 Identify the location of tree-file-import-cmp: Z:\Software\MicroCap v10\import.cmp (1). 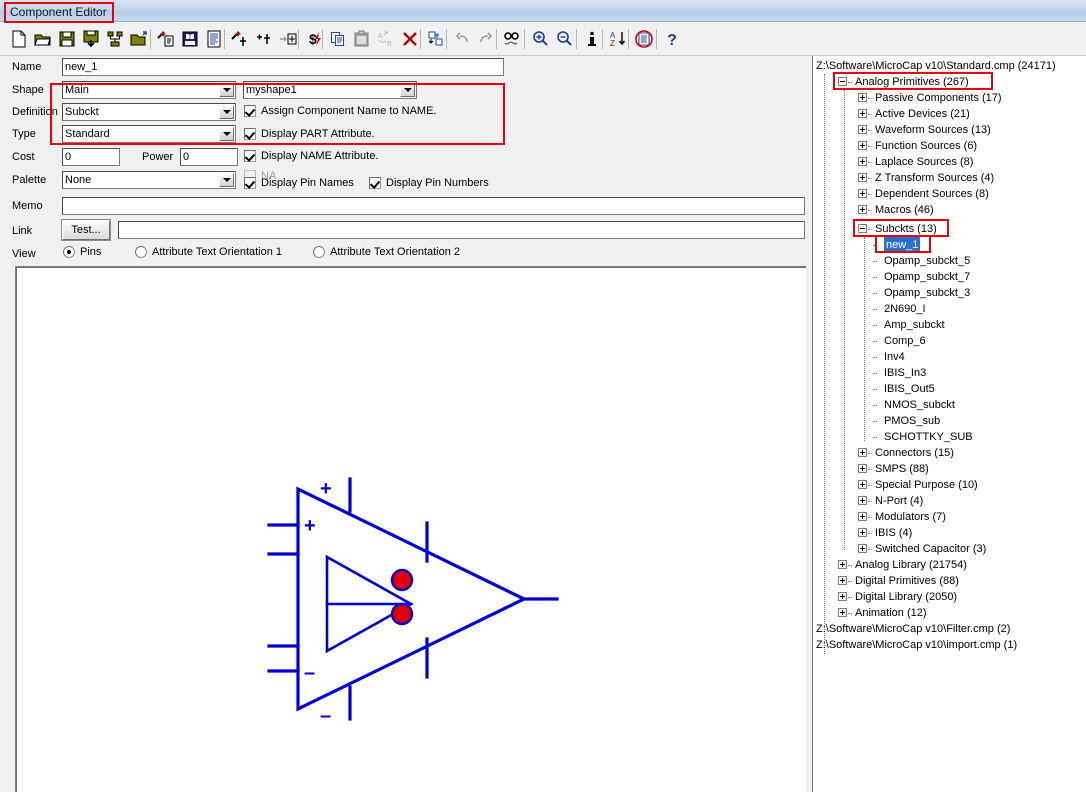
(916, 645).